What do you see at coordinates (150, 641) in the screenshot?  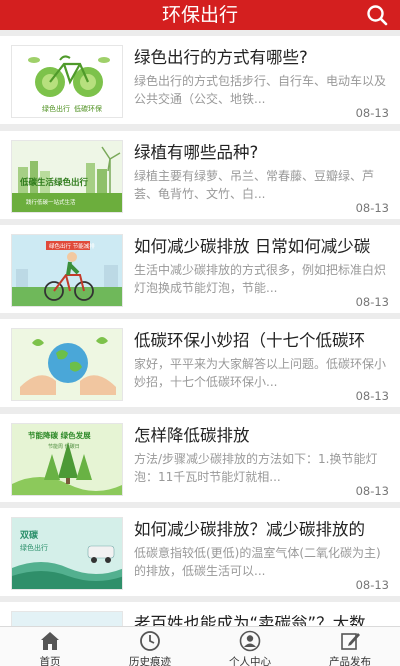 I see `clock-icon` at bounding box center [150, 641].